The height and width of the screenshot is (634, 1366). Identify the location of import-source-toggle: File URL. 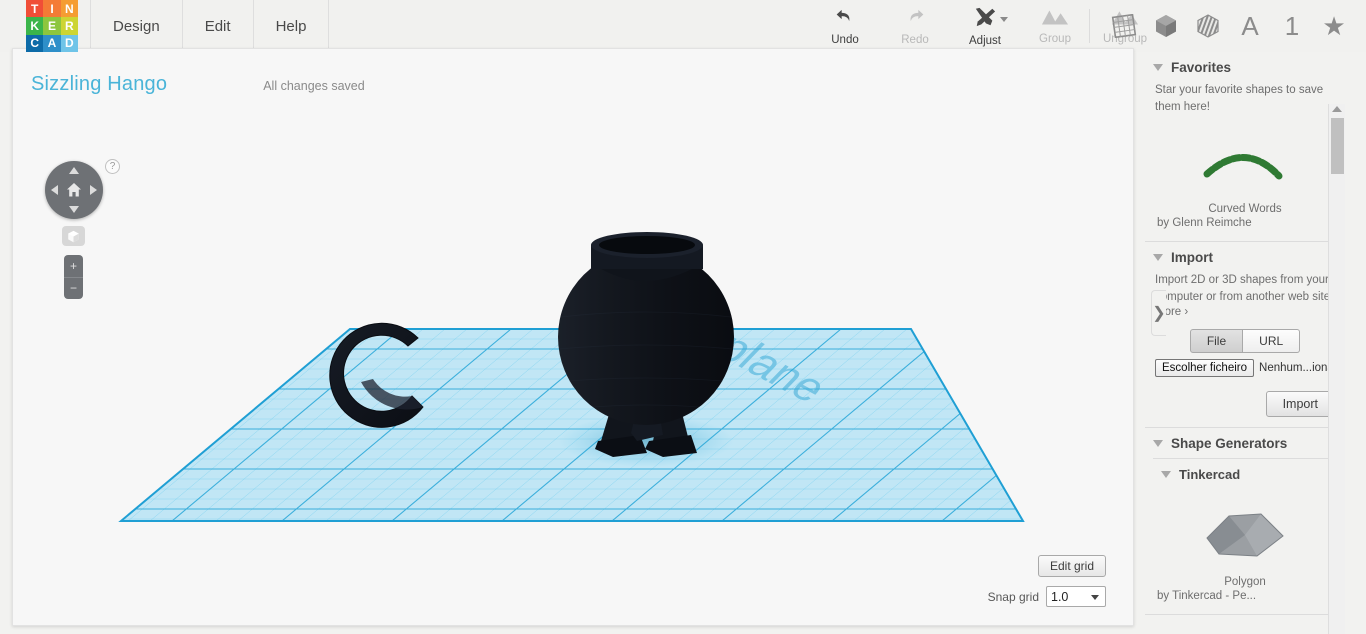
(1245, 340).